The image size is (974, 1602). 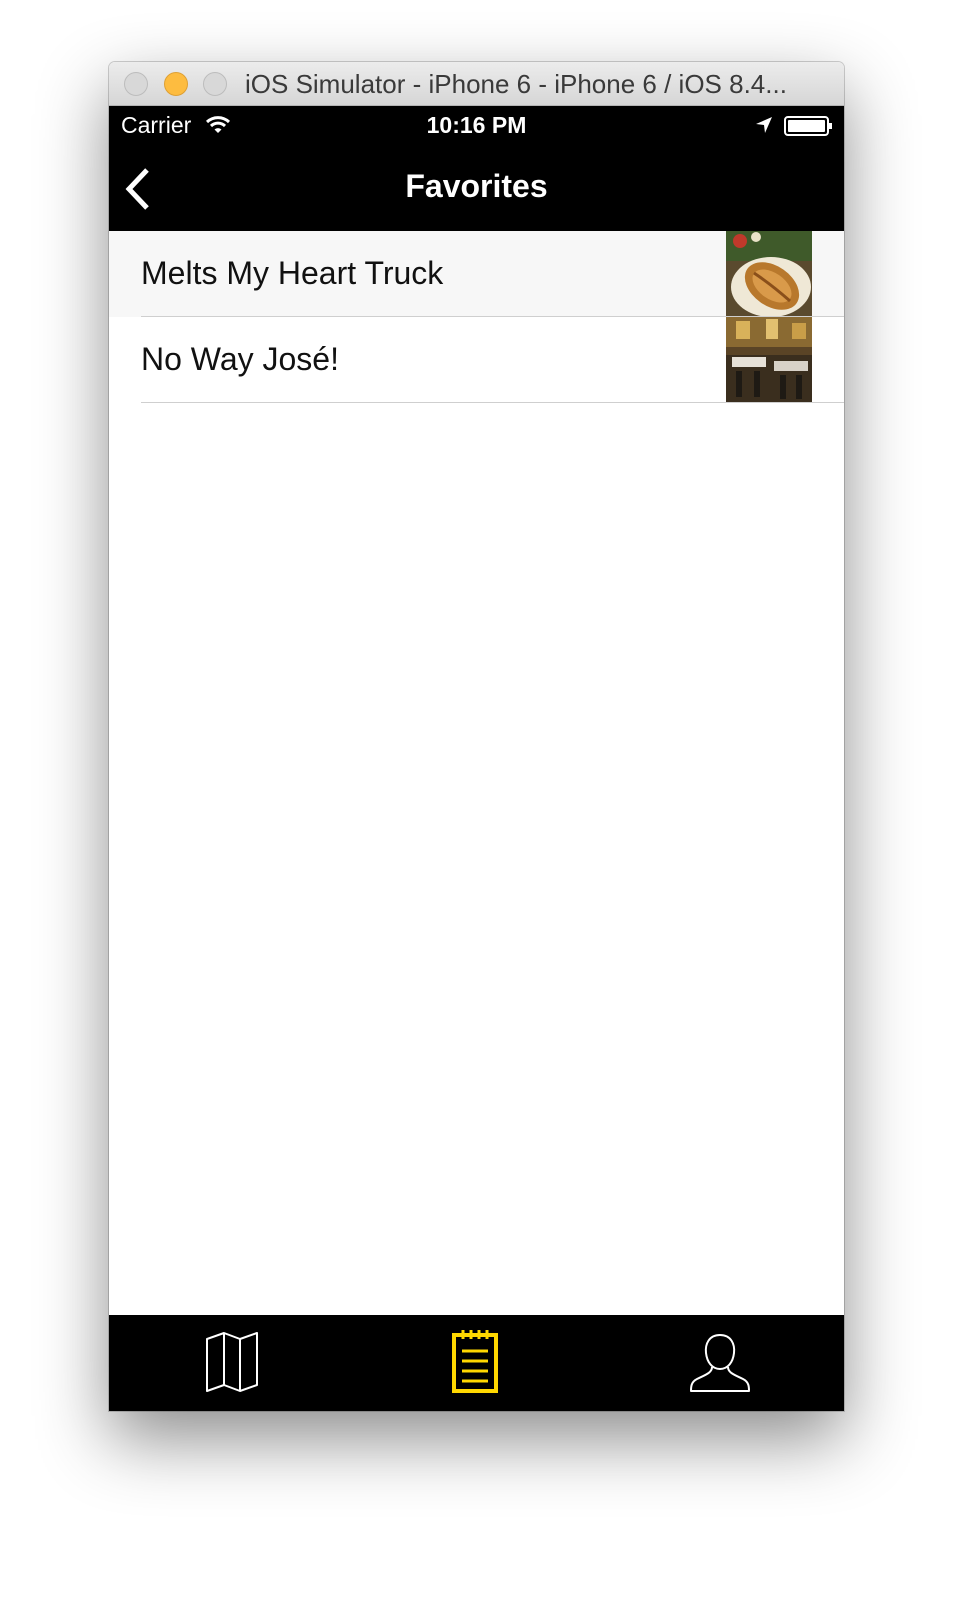 I want to click on status-time: 10:16 PM, so click(x=476, y=125).